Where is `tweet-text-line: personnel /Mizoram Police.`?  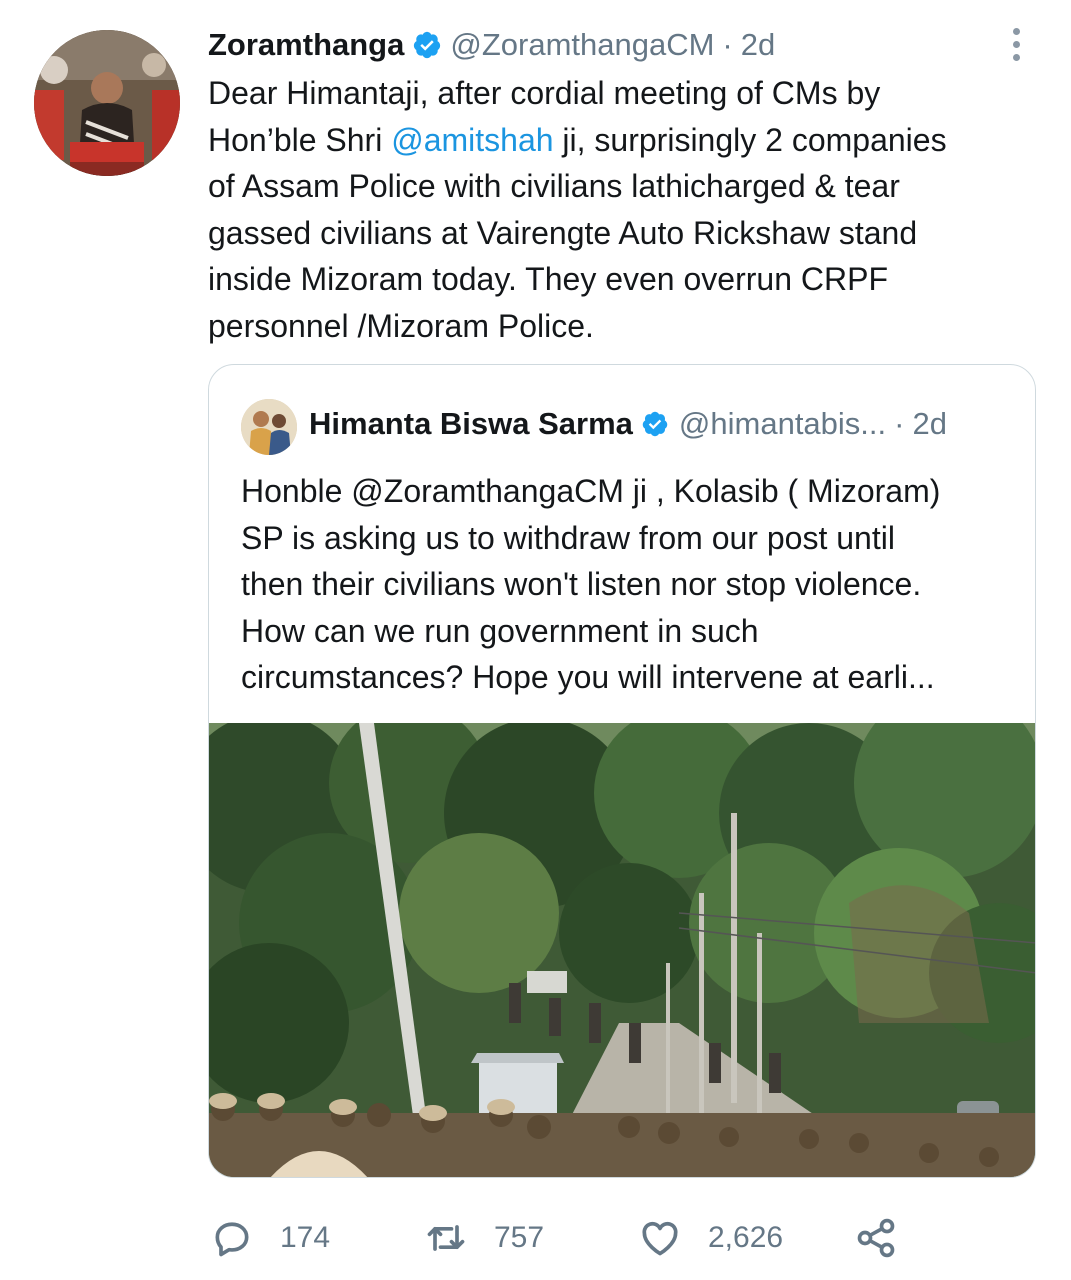 tweet-text-line: personnel /Mizoram Police. is located at coordinates (401, 325).